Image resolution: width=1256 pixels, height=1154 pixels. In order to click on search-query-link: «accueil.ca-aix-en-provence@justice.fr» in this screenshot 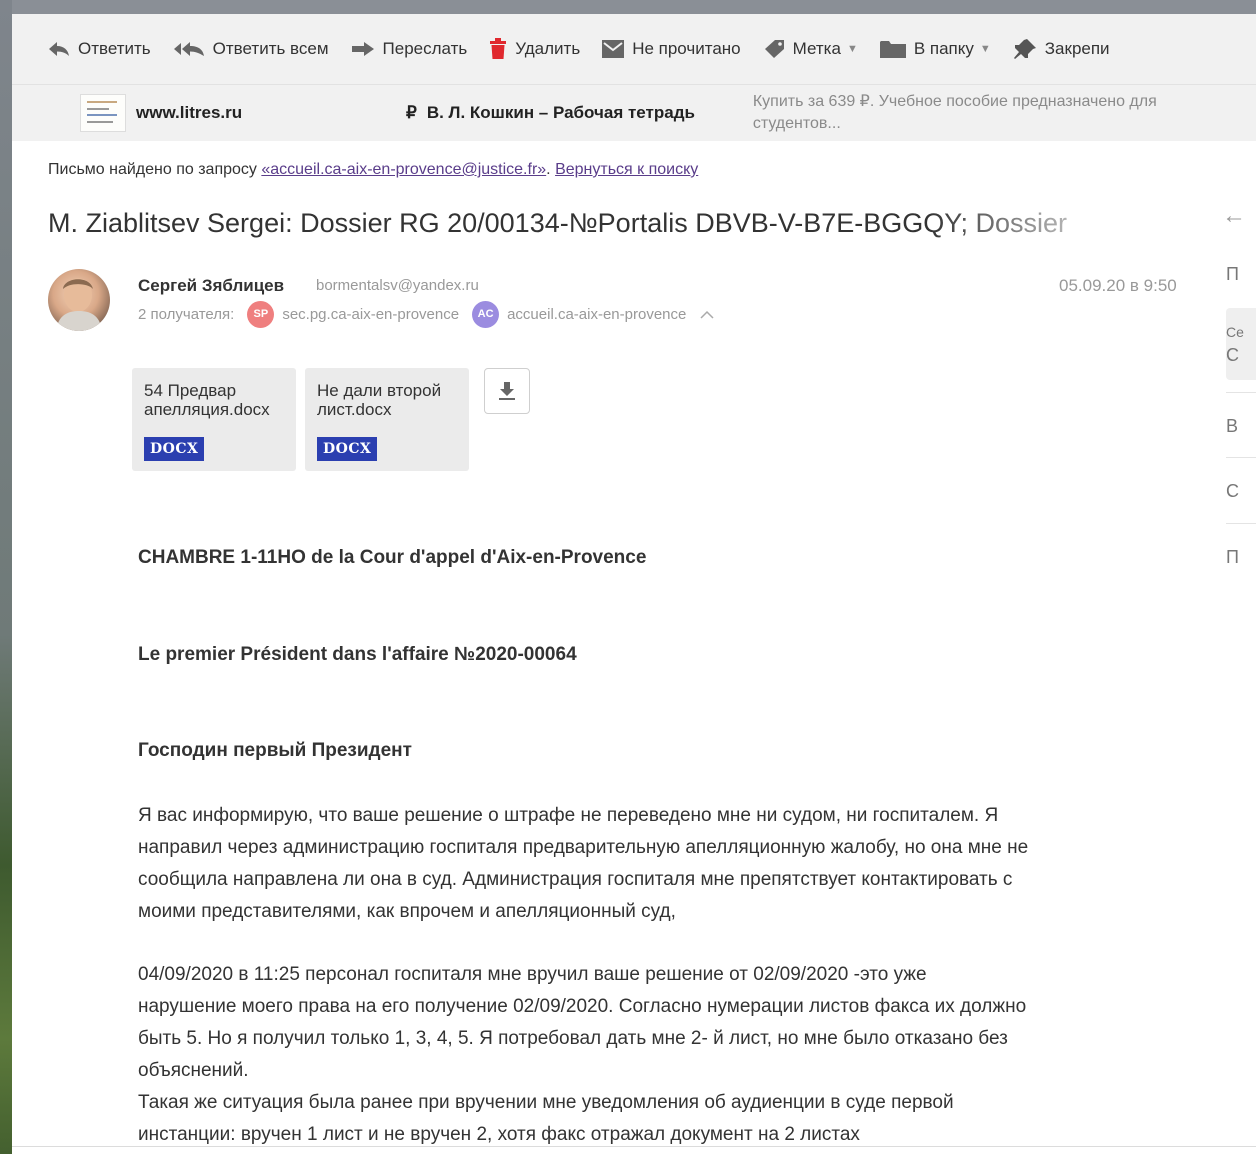, I will do `click(403, 169)`.